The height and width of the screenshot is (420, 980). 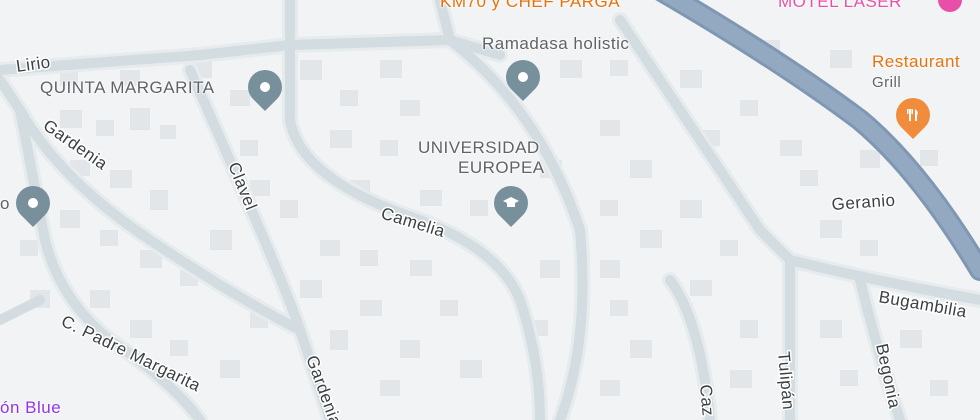 I want to click on poi-label-bottom-left: ón Blue, so click(x=30, y=408).